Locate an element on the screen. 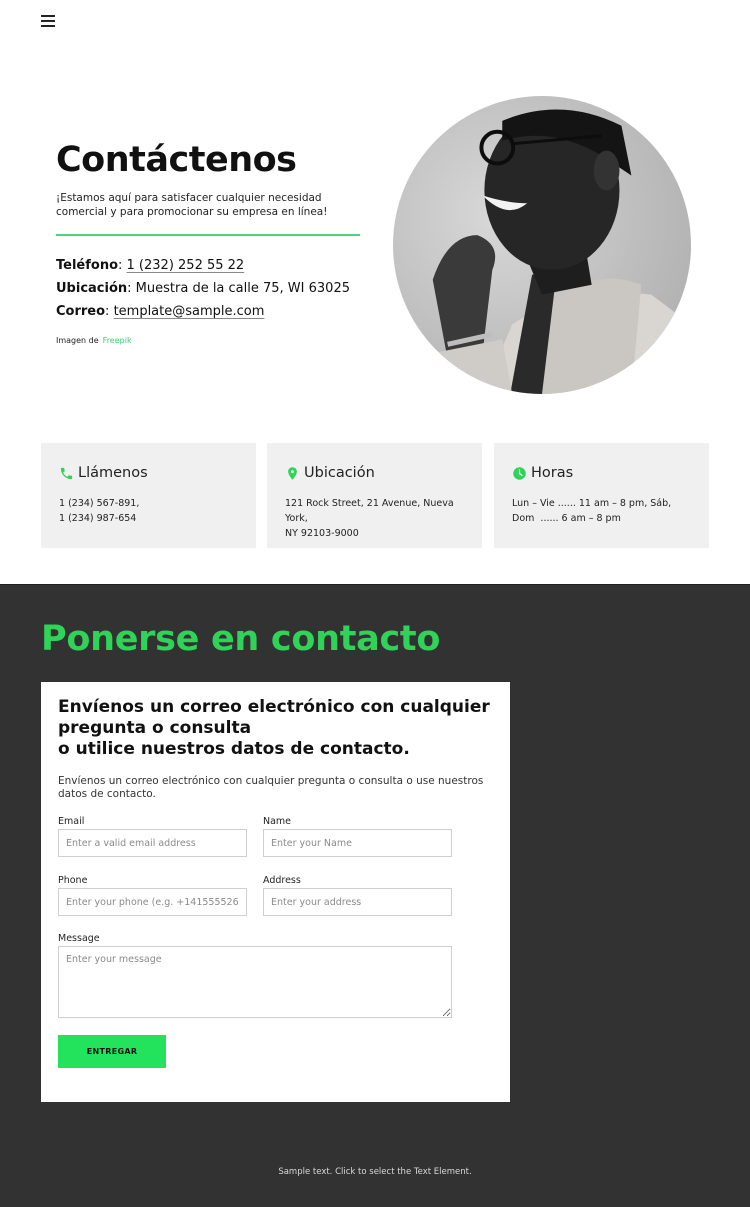  address-line: 121 Rock Street, 21 Avenue, Nueva York, is located at coordinates (369, 511).